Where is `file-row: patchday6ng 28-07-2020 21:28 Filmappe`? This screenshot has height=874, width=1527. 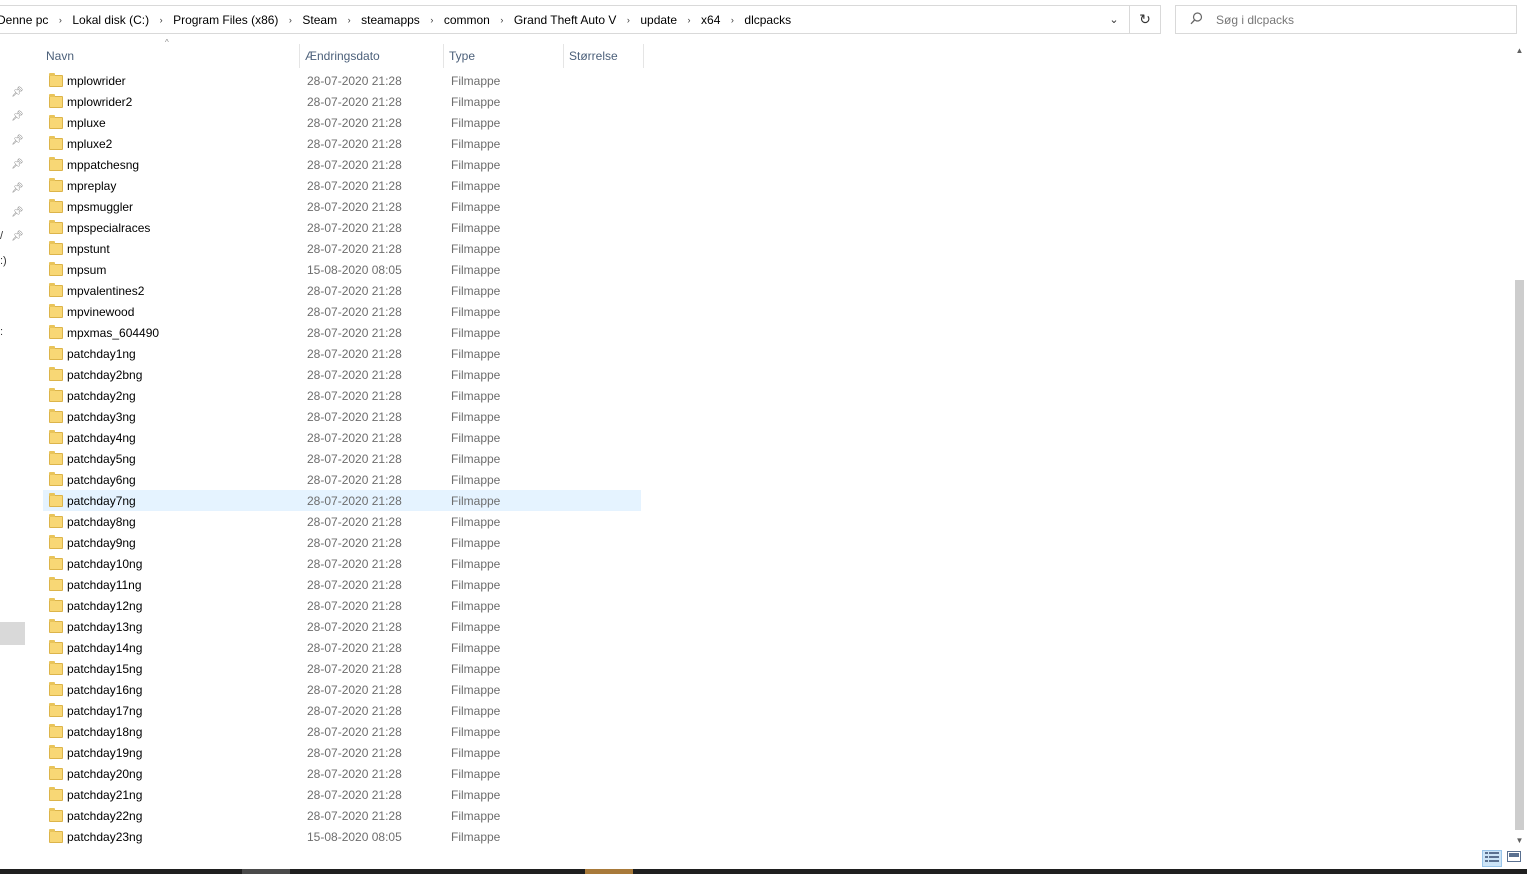
file-row: patchday6ng 28-07-2020 21:28 Filmappe is located at coordinates (342, 479).